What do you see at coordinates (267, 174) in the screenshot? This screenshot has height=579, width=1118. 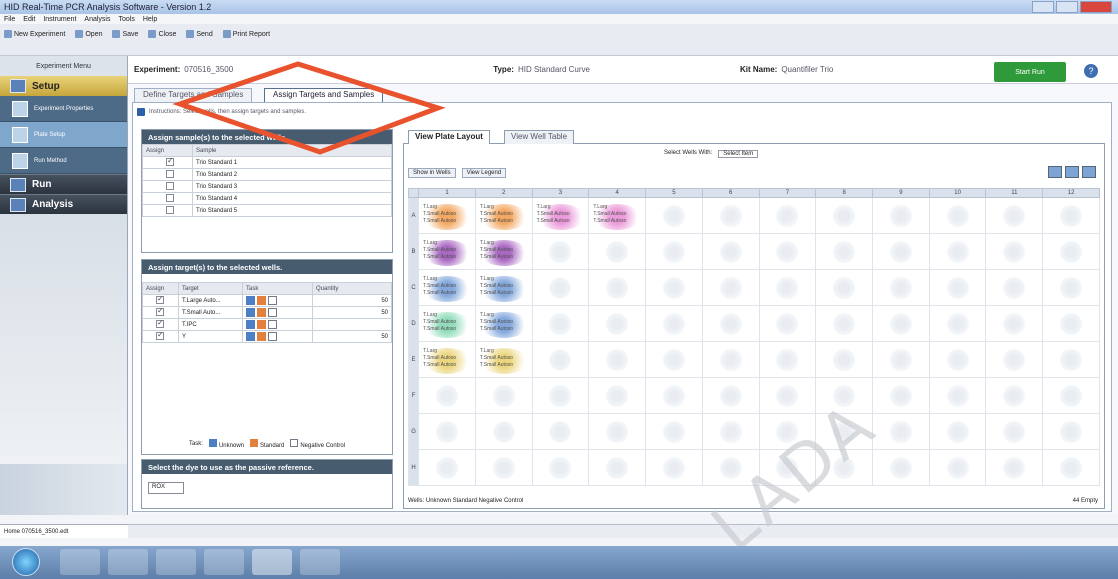 I see `table-row: Trio Standard 2` at bounding box center [267, 174].